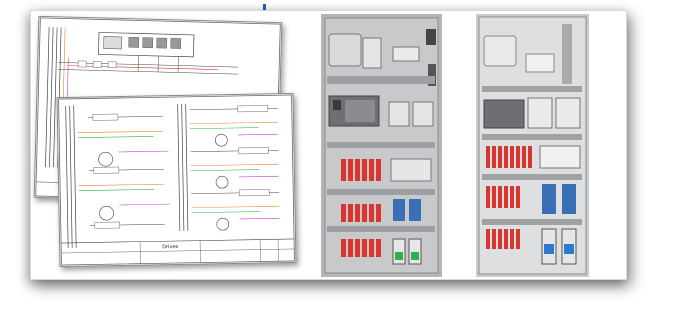  Describe the element at coordinates (170, 247) in the screenshot. I see `sheet-title: Drives` at that location.